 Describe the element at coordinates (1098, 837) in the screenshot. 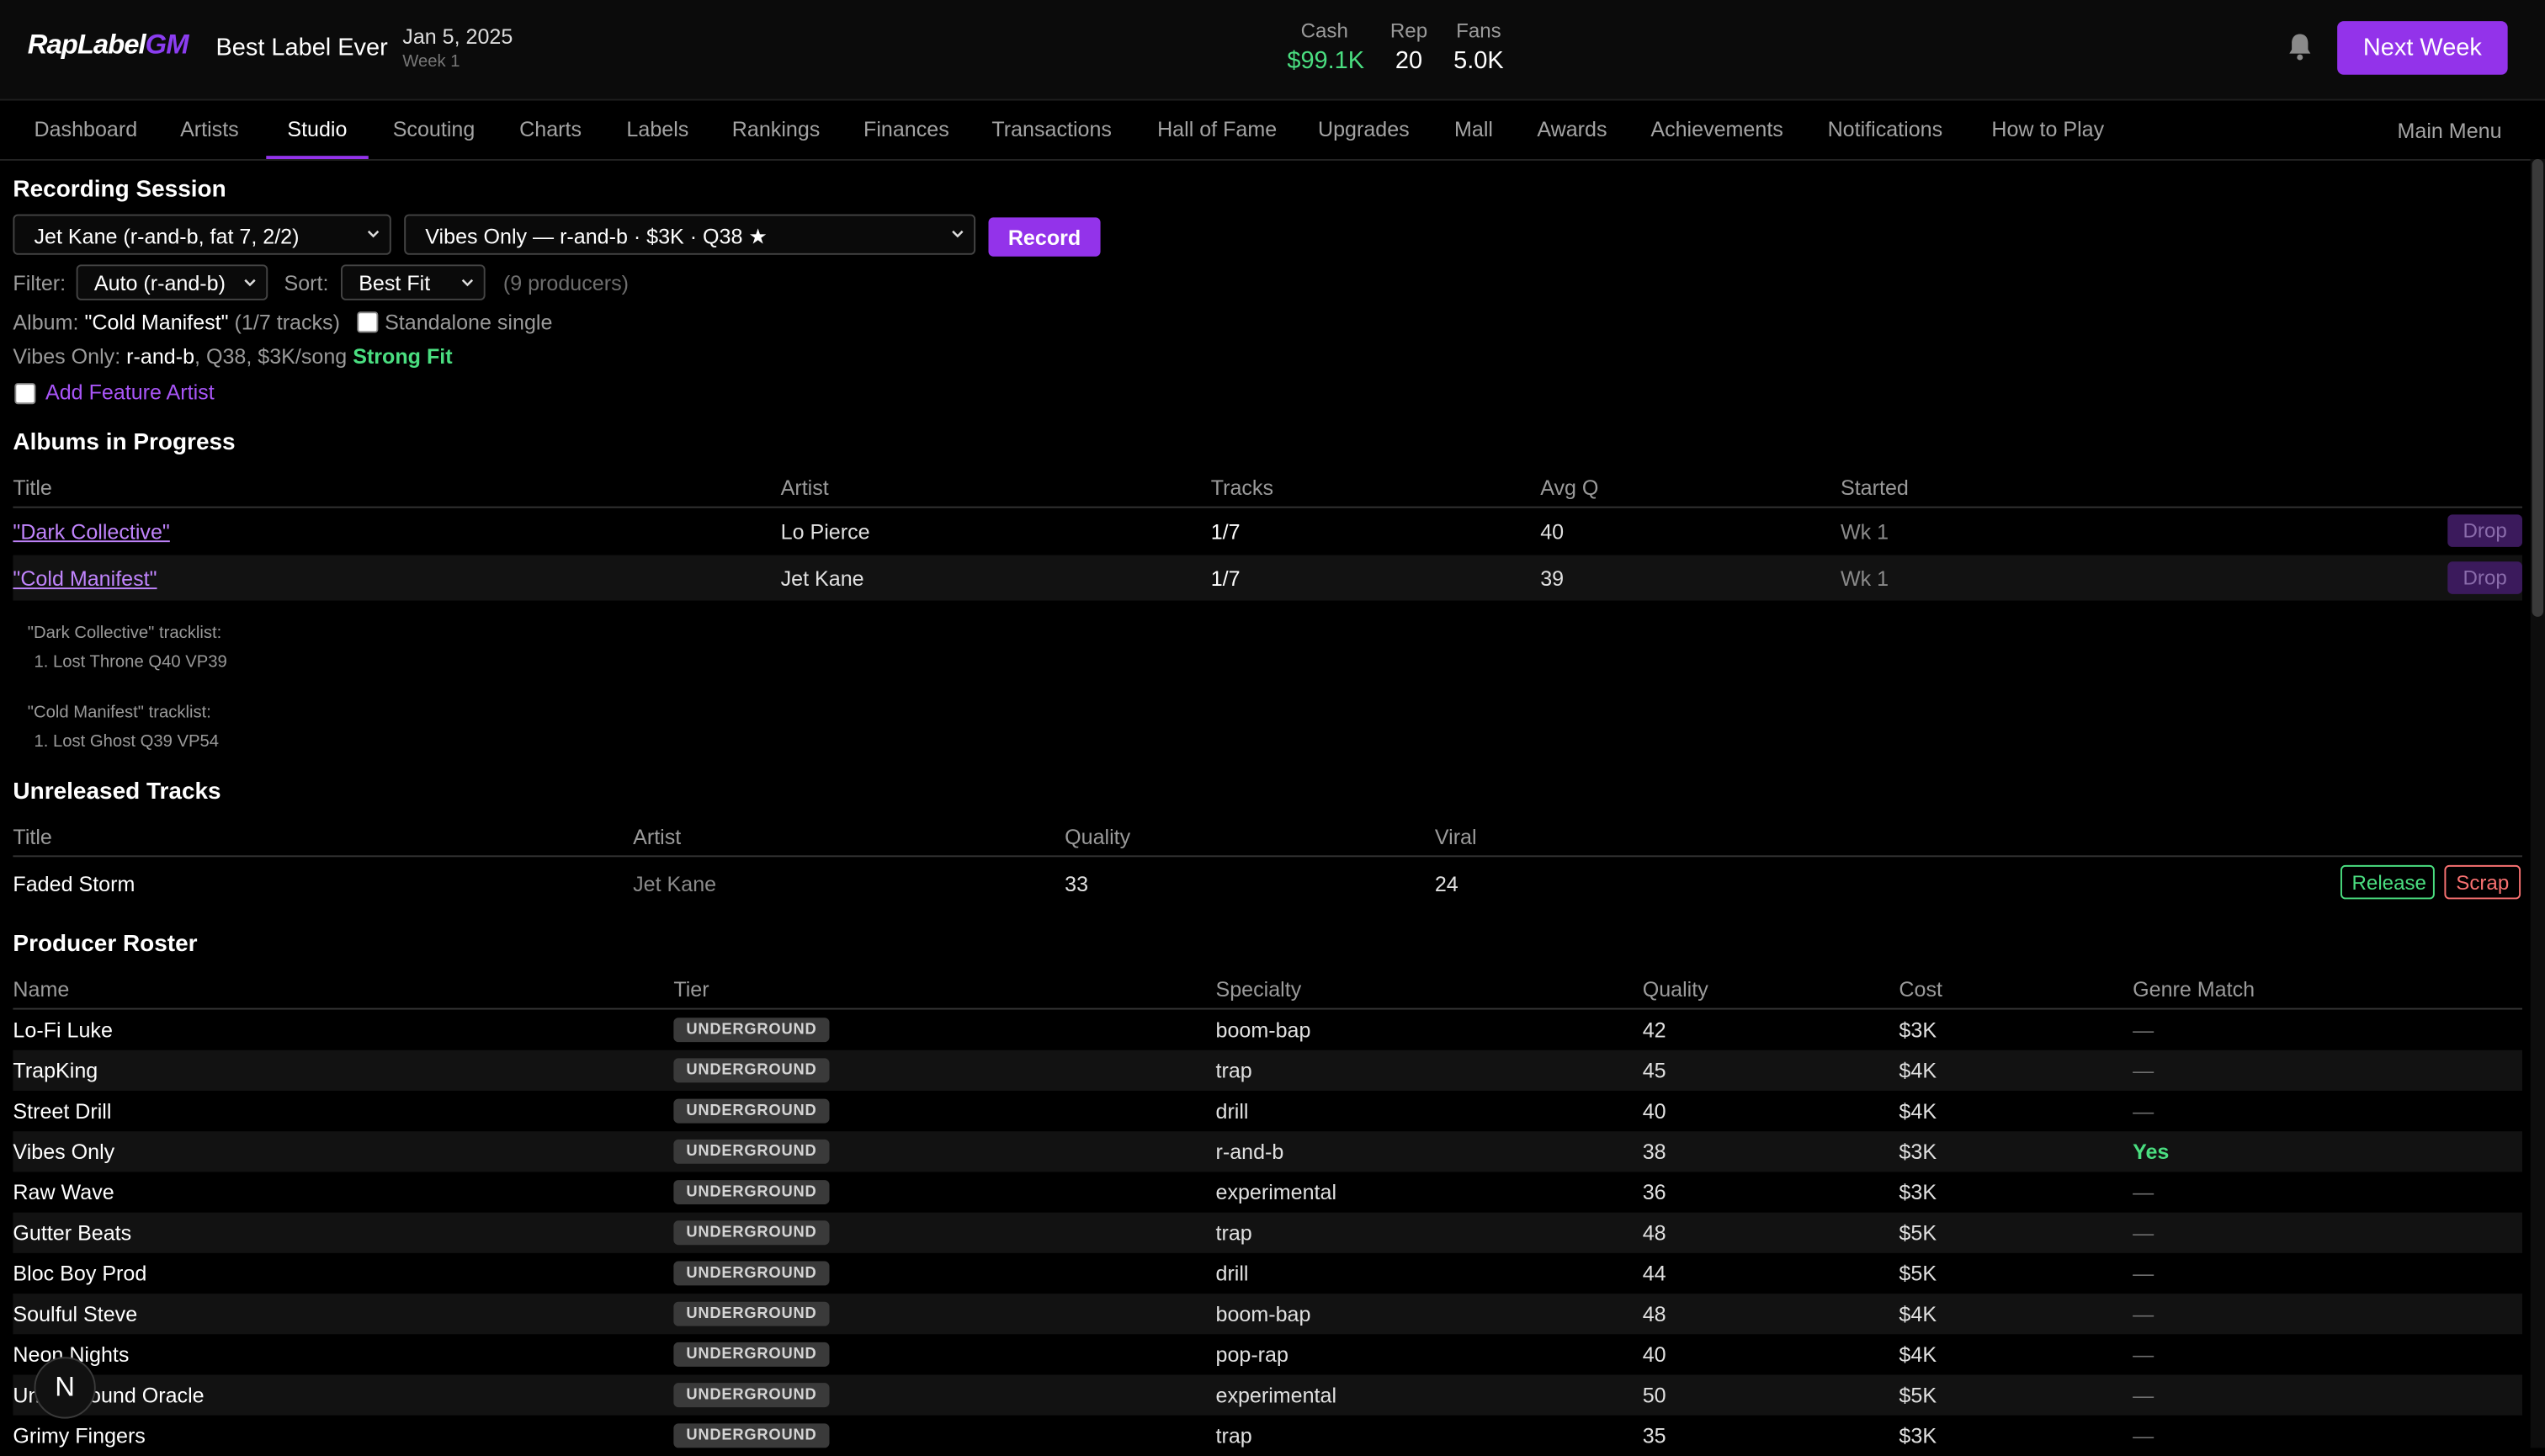

I see `col-header-quality: Quality` at that location.